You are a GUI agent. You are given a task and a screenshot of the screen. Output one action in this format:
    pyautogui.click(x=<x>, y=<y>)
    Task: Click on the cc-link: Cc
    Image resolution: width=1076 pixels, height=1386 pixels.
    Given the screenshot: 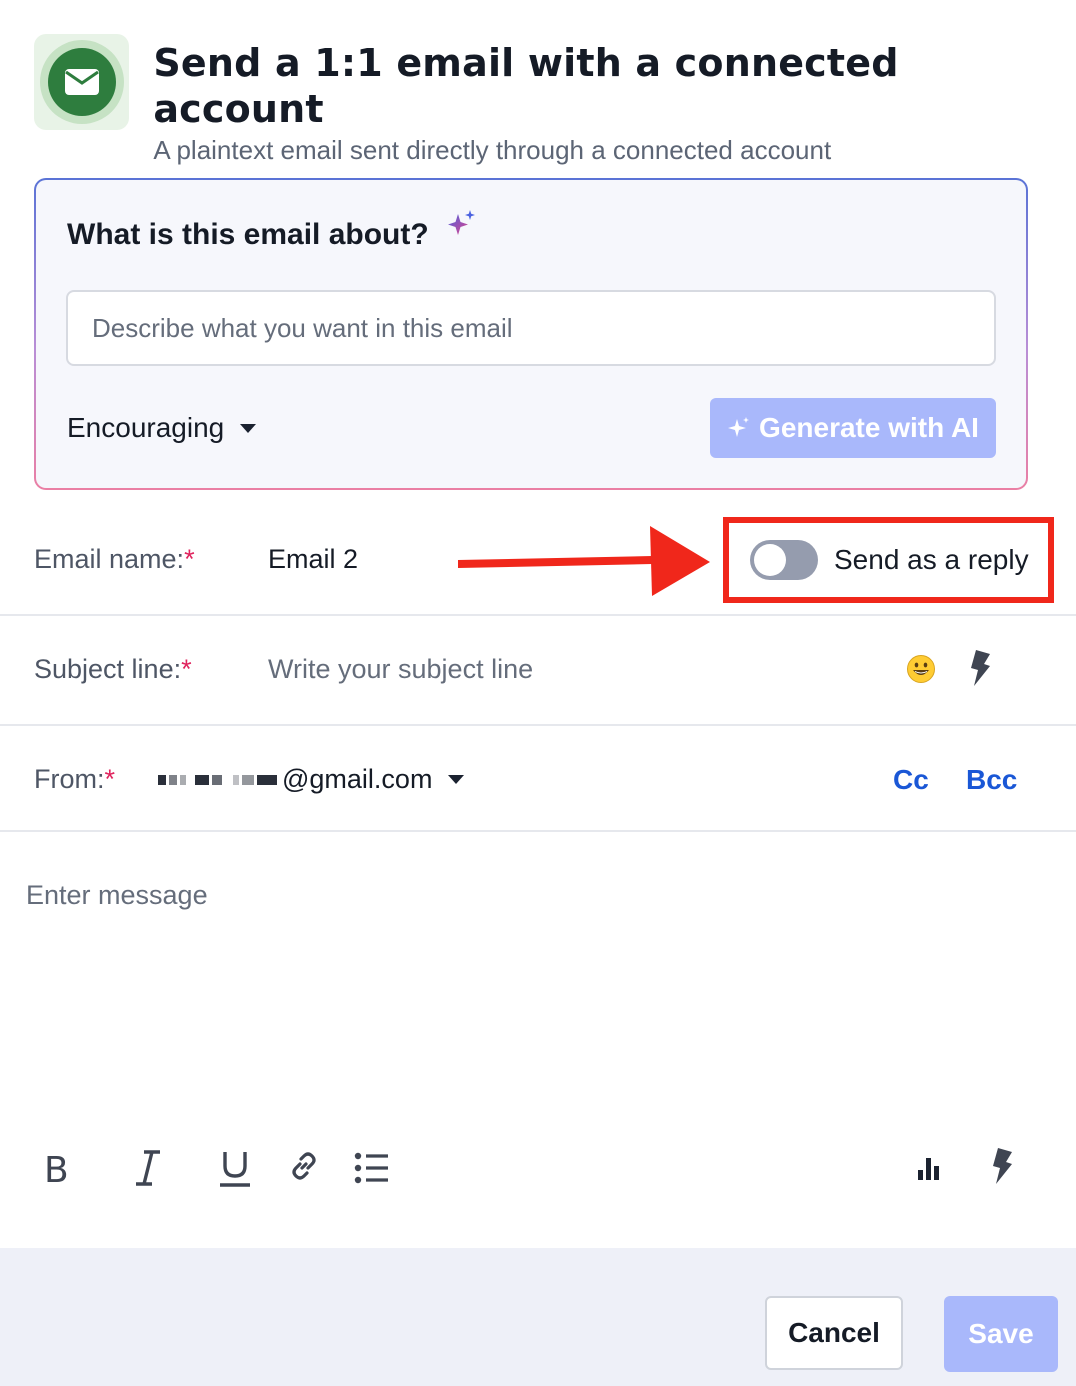 What is the action you would take?
    pyautogui.click(x=911, y=780)
    